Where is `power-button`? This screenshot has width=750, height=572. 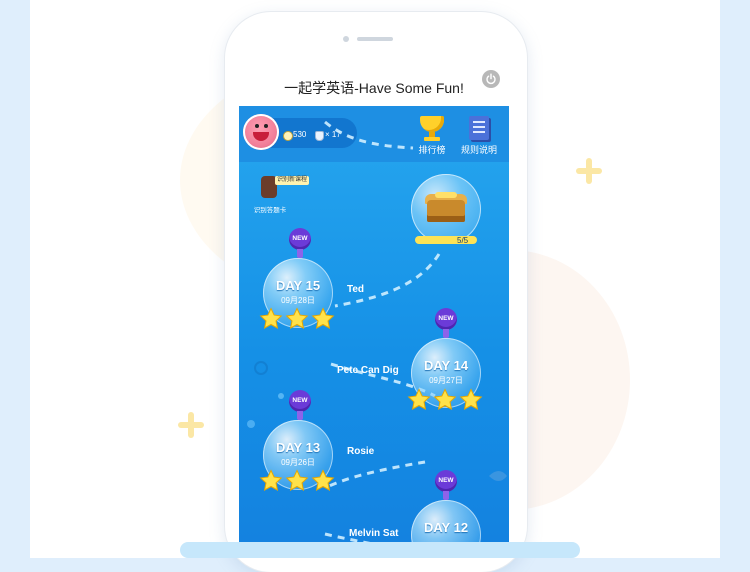
power-button is located at coordinates (491, 79).